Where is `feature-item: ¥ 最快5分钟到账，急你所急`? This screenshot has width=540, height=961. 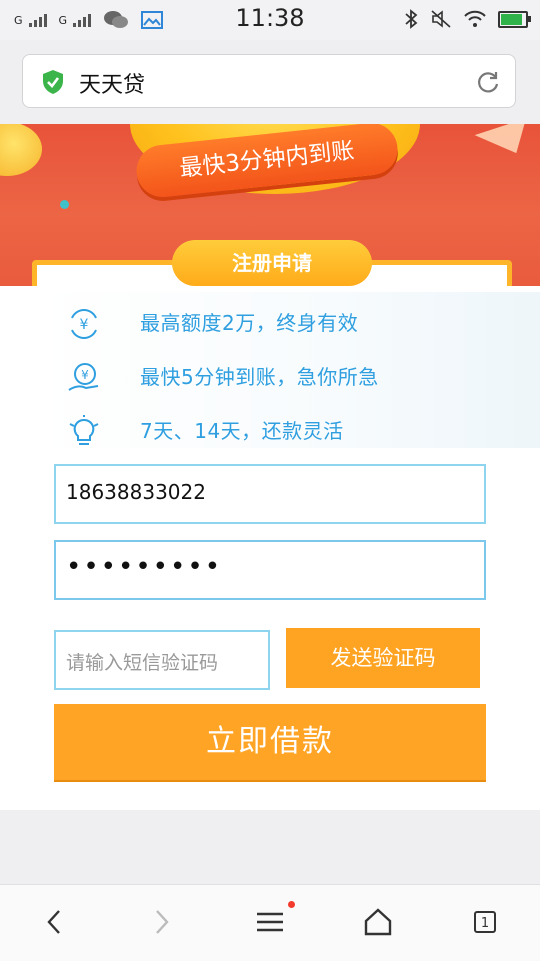
feature-item: ¥ 最快5分钟到账，急你所急 is located at coordinates (290, 381).